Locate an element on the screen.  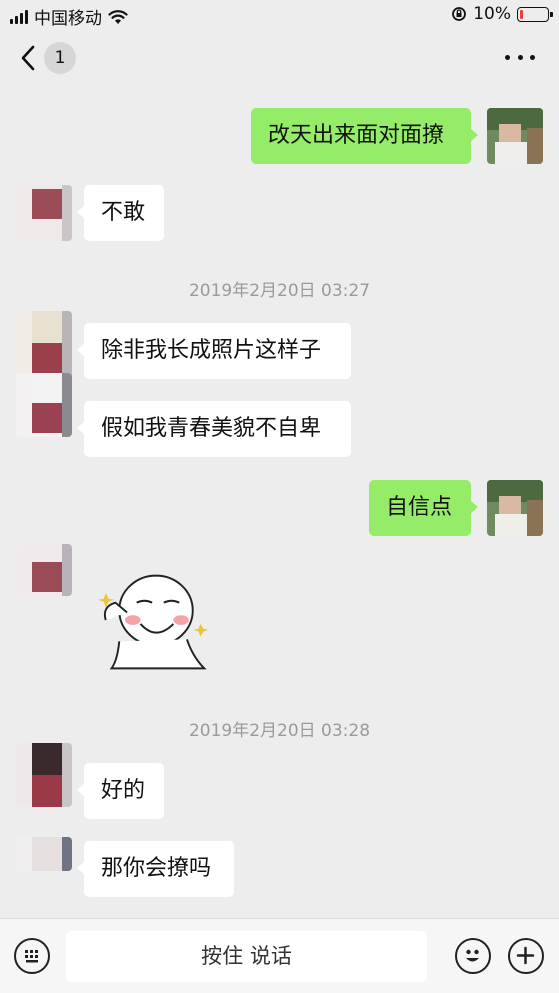
battery-level is located at coordinates (521, 14).